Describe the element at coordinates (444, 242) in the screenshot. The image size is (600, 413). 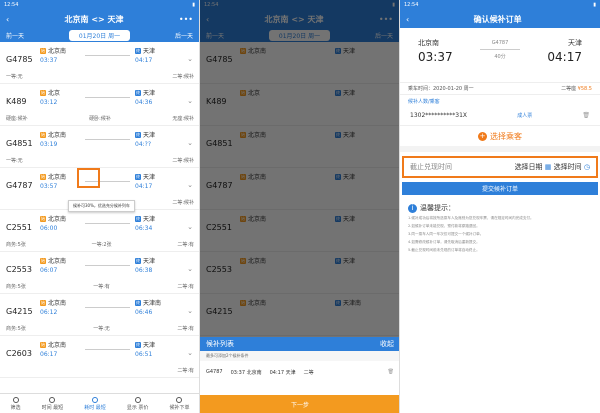
I see `tip-item: 4.如需修改候补订单，请先取消后重新提交。` at that location.